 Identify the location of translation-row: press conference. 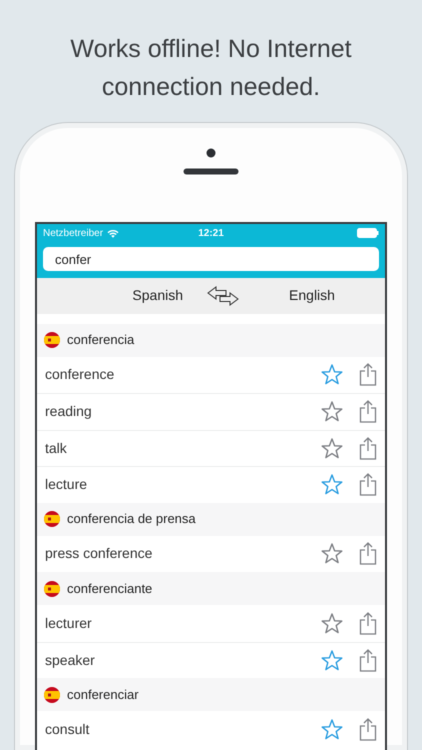
(211, 554).